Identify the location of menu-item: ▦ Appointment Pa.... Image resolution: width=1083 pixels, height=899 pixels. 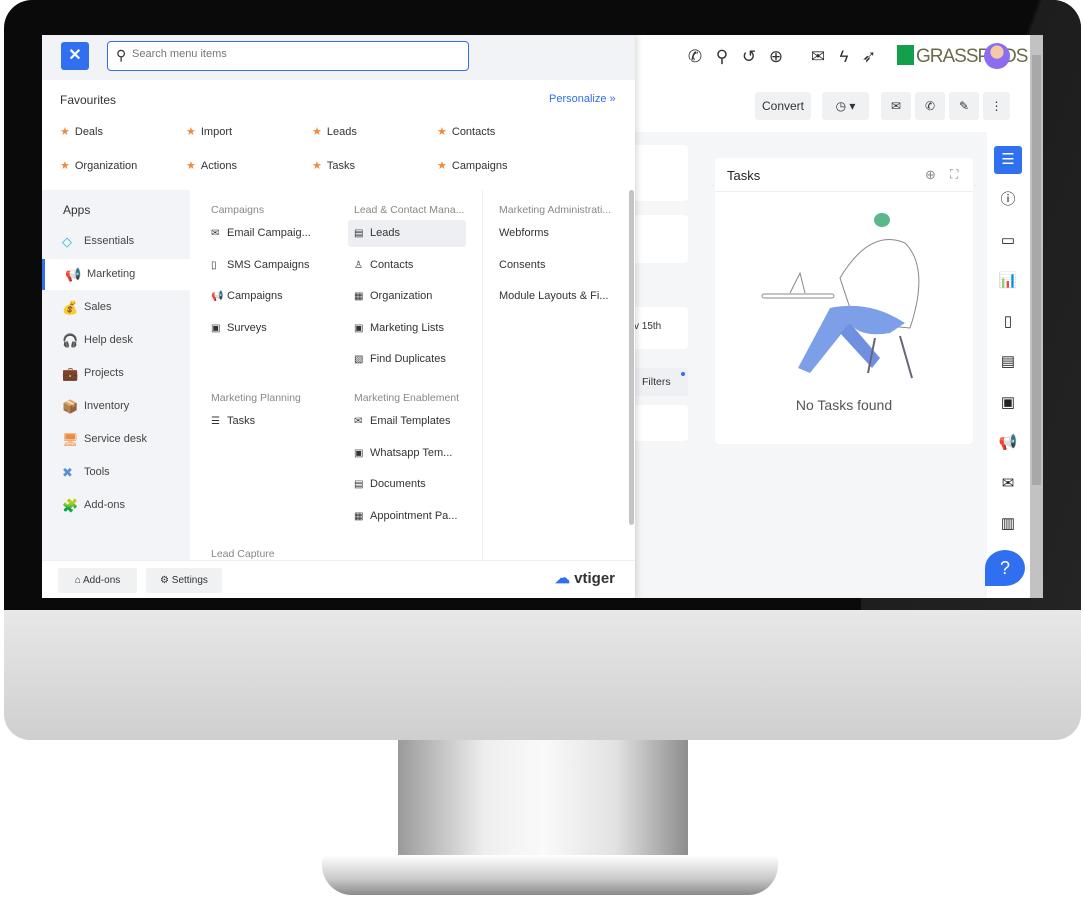
(407, 516).